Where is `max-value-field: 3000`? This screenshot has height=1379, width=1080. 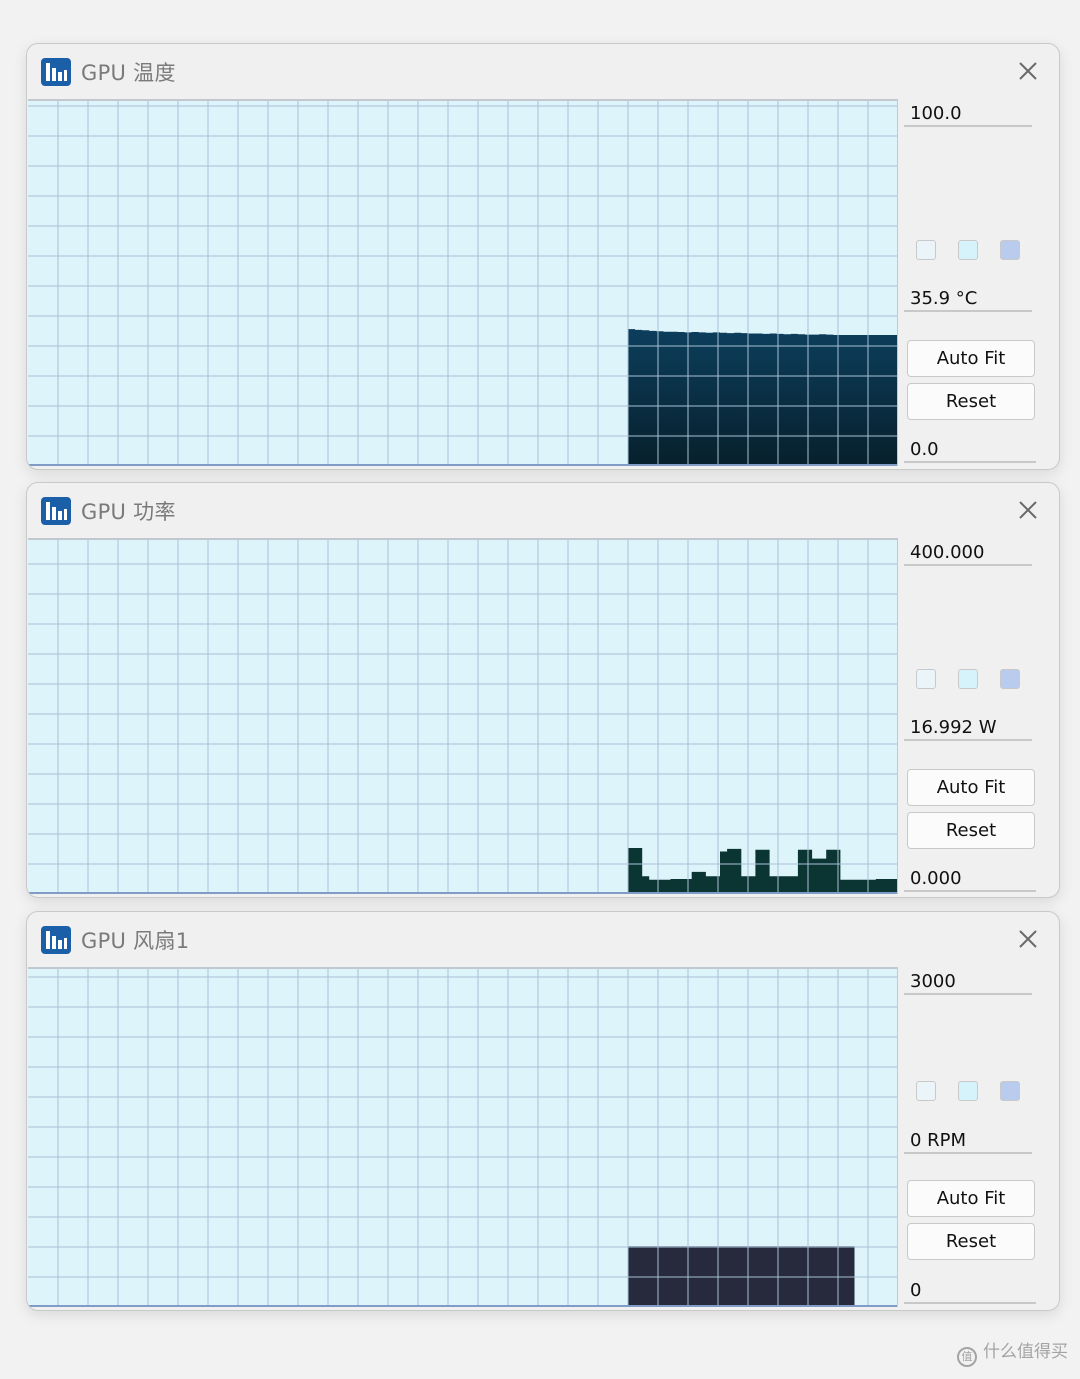 max-value-field: 3000 is located at coordinates (968, 982).